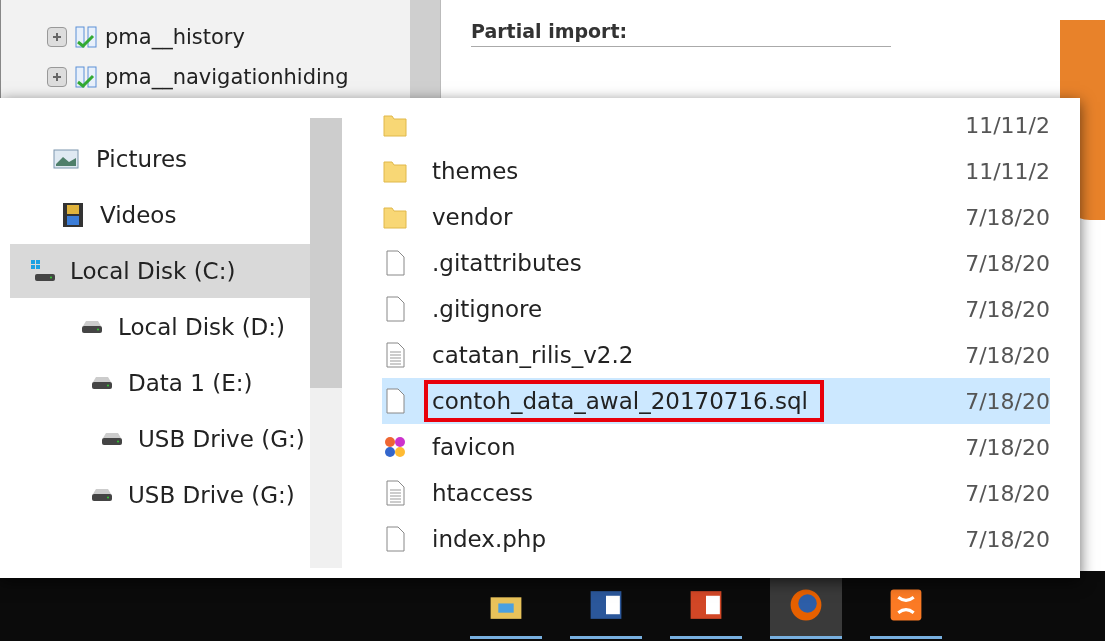  I want to click on file-name: .gitignore, so click(487, 309).